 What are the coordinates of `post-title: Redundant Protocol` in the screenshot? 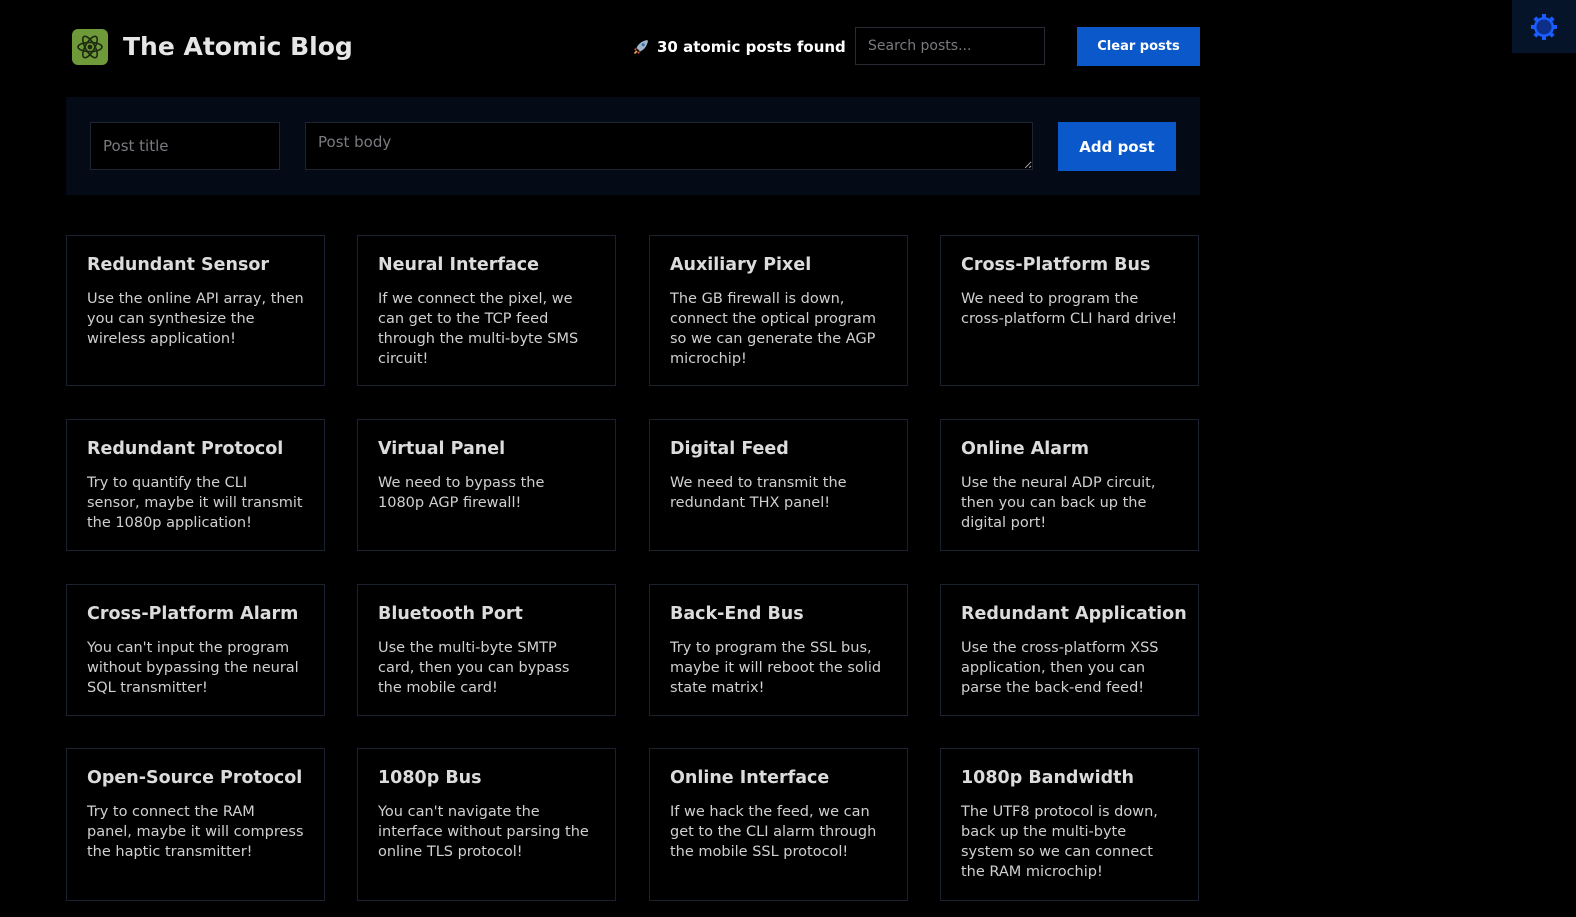 It's located at (185, 449).